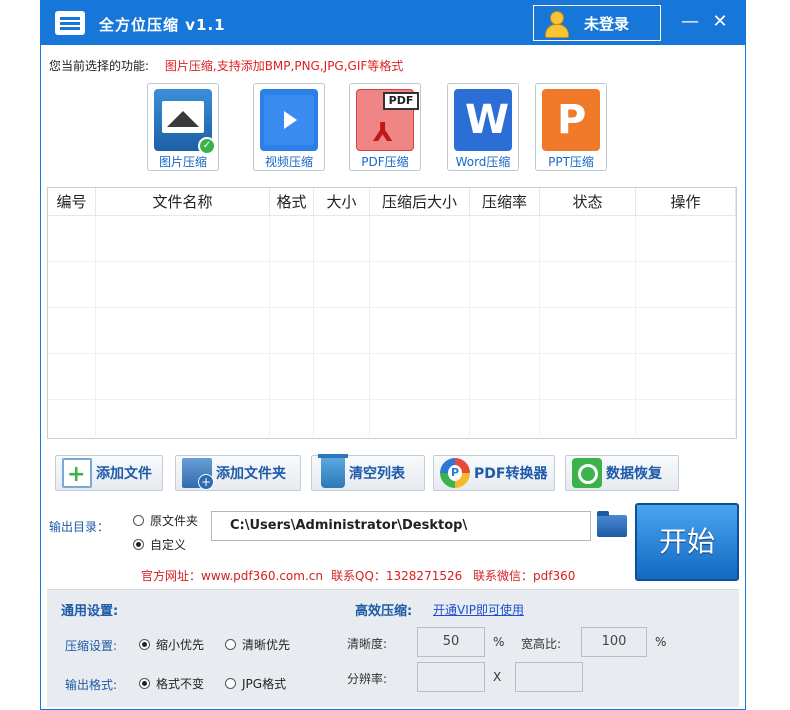 The height and width of the screenshot is (710, 790). I want to click on pdf-converter-icon, so click(455, 473).